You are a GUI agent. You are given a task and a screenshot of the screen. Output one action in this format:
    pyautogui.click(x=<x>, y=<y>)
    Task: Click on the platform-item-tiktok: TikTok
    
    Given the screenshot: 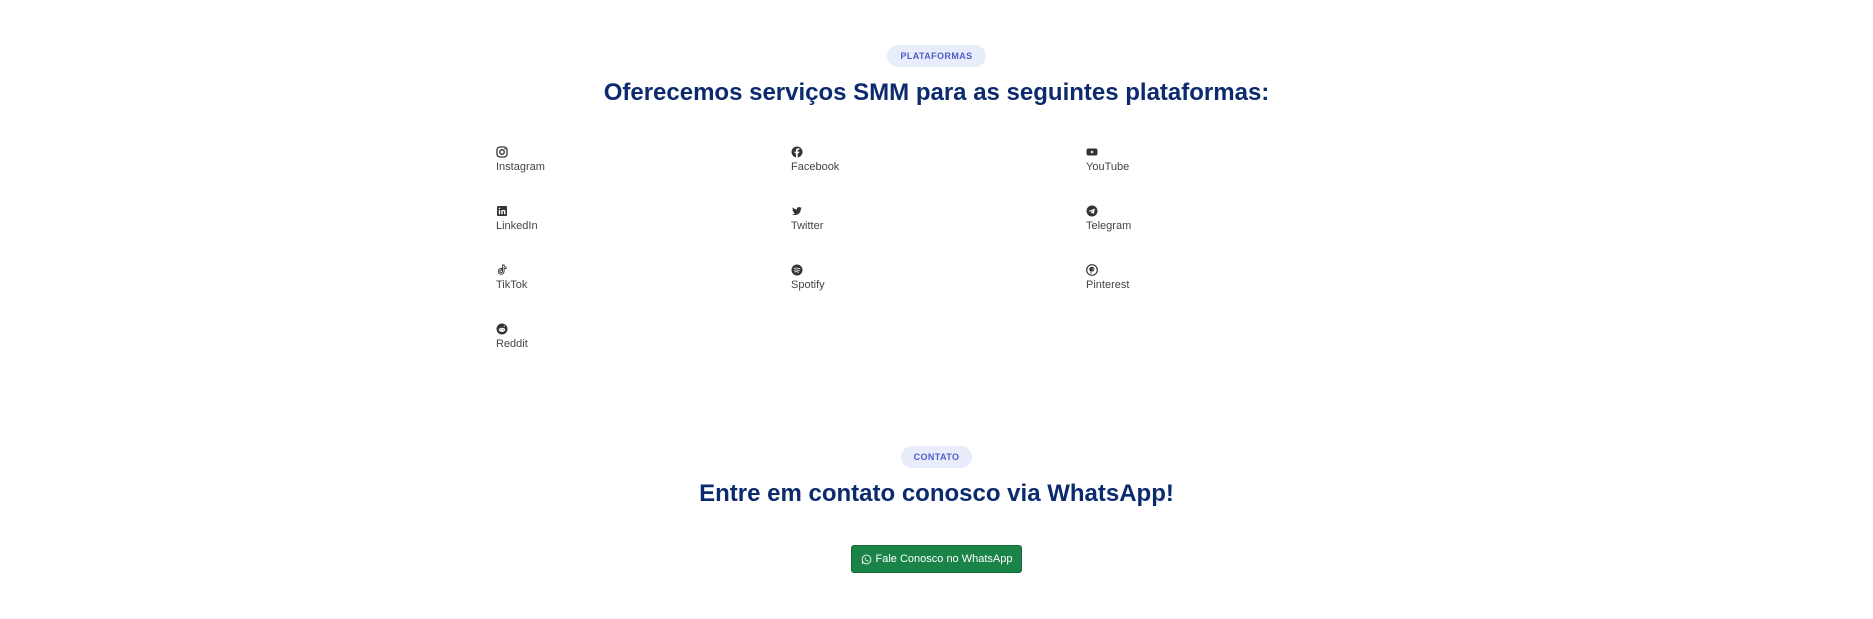 What is the action you would take?
    pyautogui.click(x=511, y=277)
    